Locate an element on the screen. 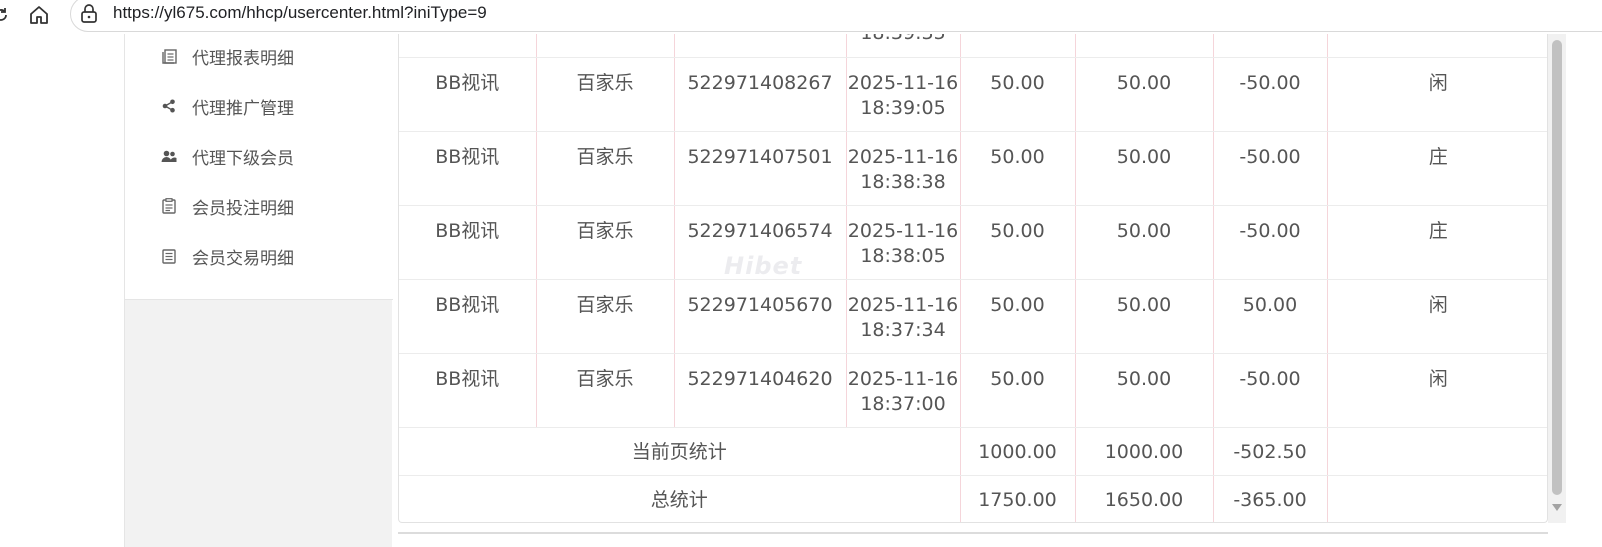 The width and height of the screenshot is (1602, 547). datetime-cell: 2025-11-16 18:38:38 is located at coordinates (903, 168).